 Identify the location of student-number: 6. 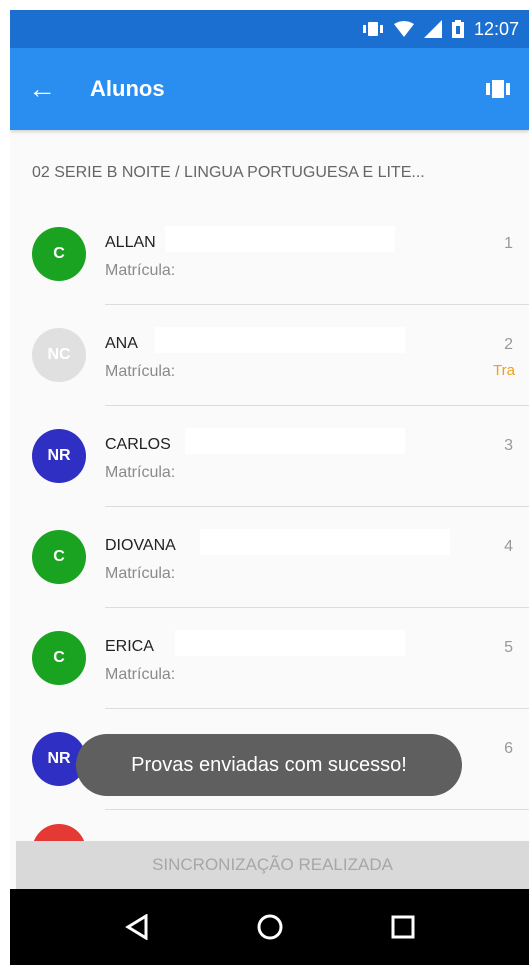
(508, 748).